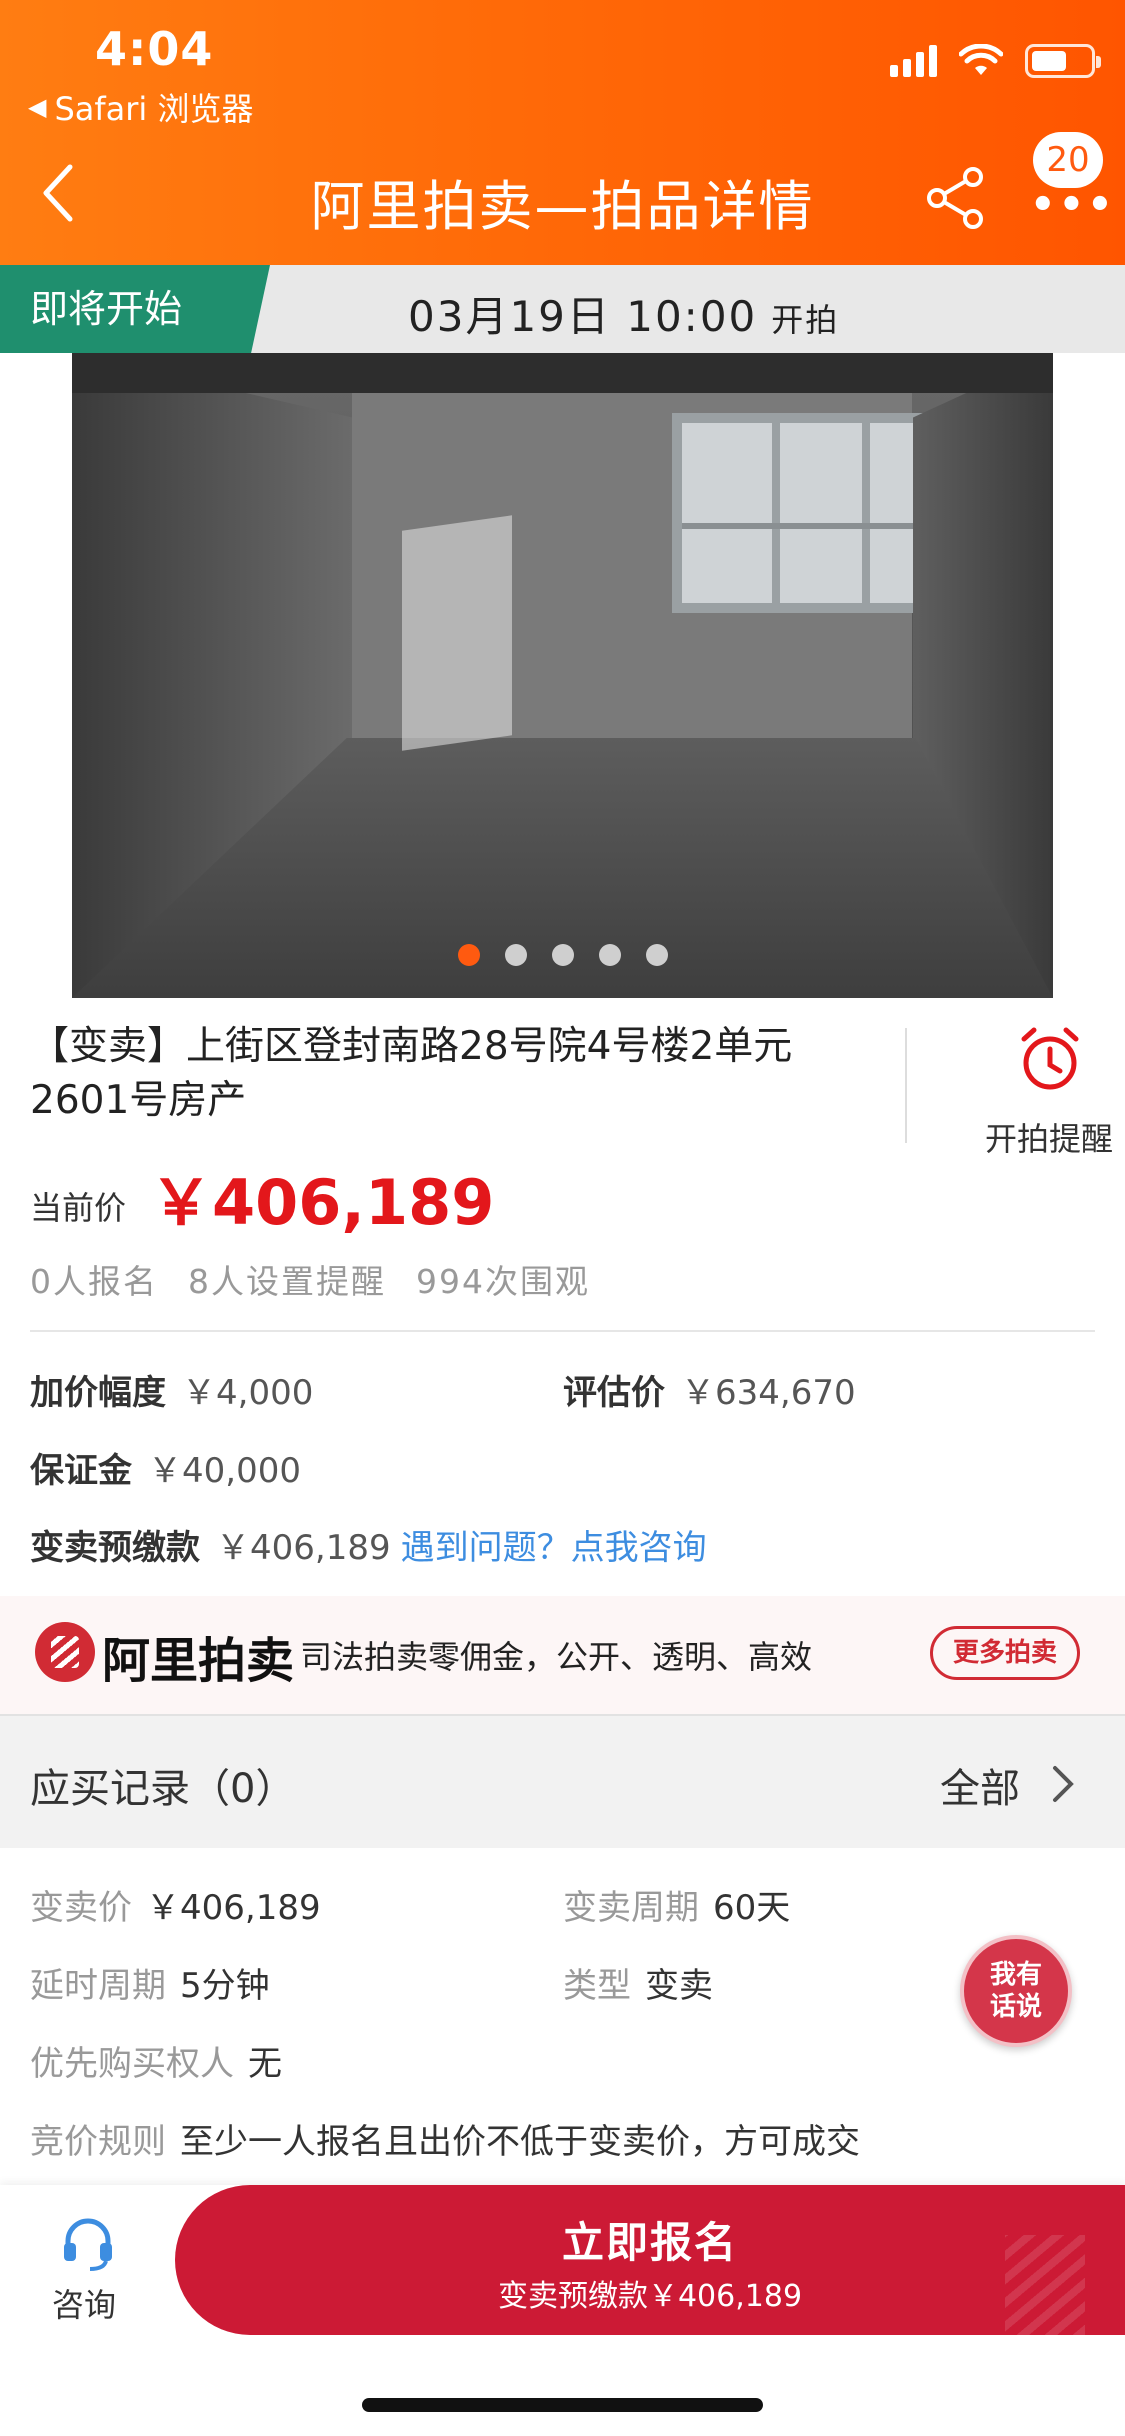 This screenshot has height=2436, width=1125. Describe the element at coordinates (1016, 1991) in the screenshot. I see `comment-float-button: 我有 话说` at that location.